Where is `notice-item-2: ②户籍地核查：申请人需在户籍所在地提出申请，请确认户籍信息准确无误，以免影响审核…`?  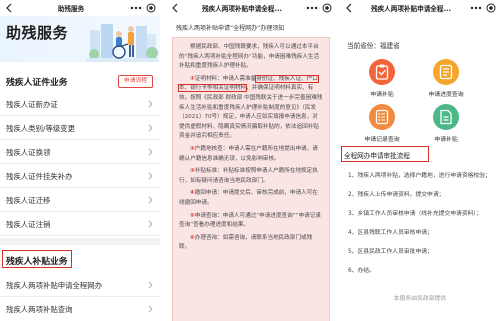
notice-item-2: ②户籍地核查：申请人需在户籍所在地提出申请，请确认户籍信息准确无误，以免影响审核… is located at coordinates (251, 154).